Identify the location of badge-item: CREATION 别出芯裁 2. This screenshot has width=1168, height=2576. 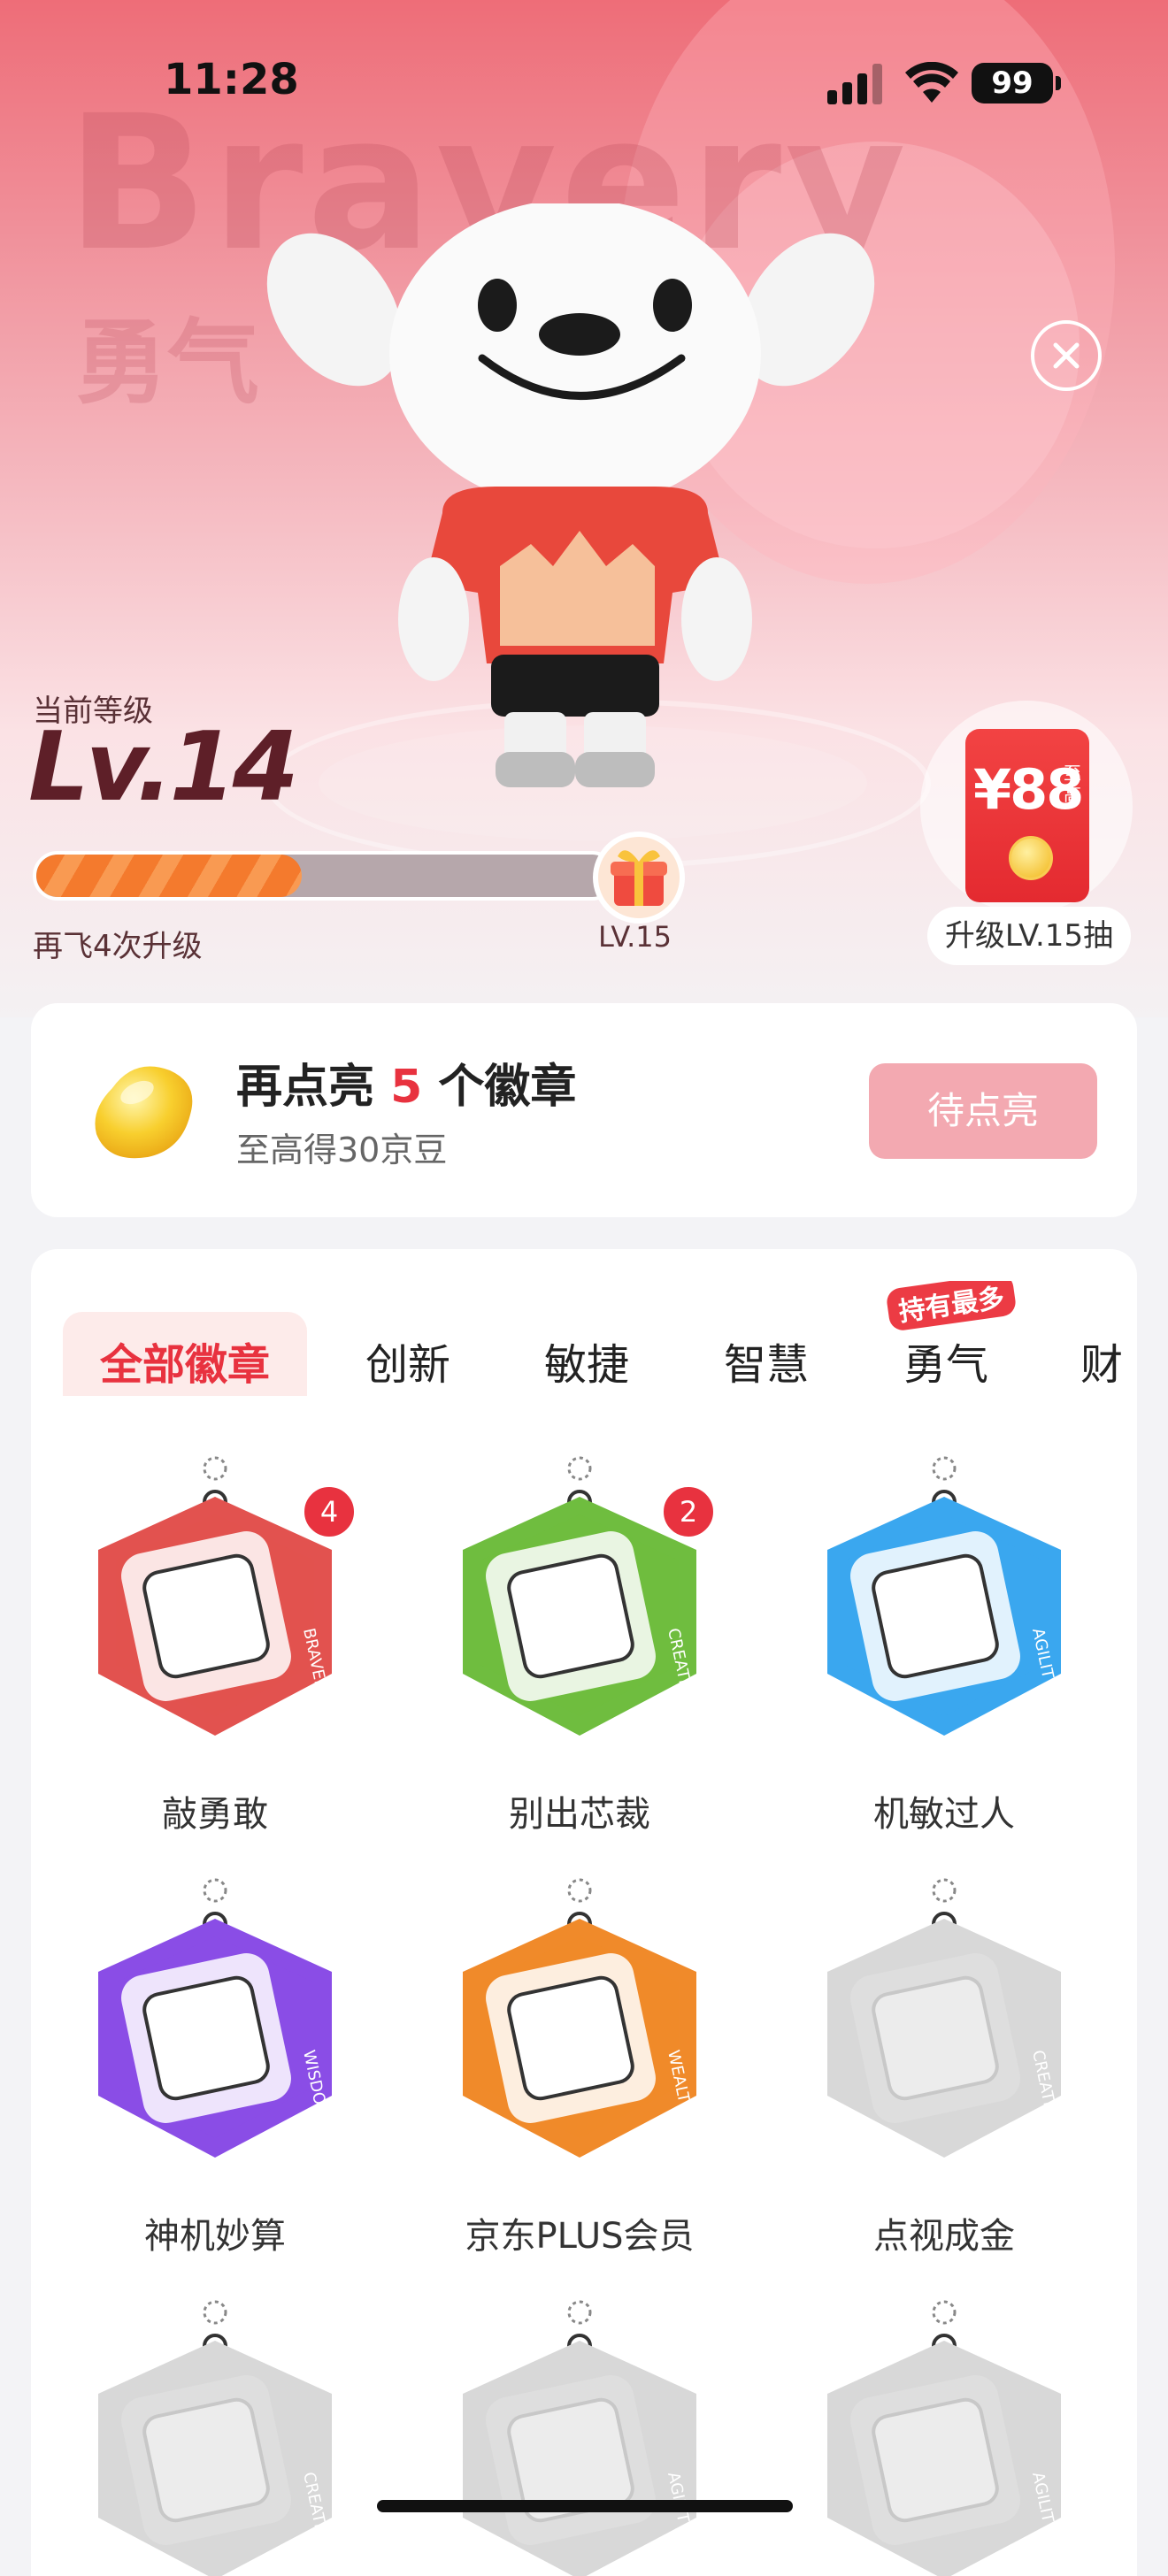
(579, 1647).